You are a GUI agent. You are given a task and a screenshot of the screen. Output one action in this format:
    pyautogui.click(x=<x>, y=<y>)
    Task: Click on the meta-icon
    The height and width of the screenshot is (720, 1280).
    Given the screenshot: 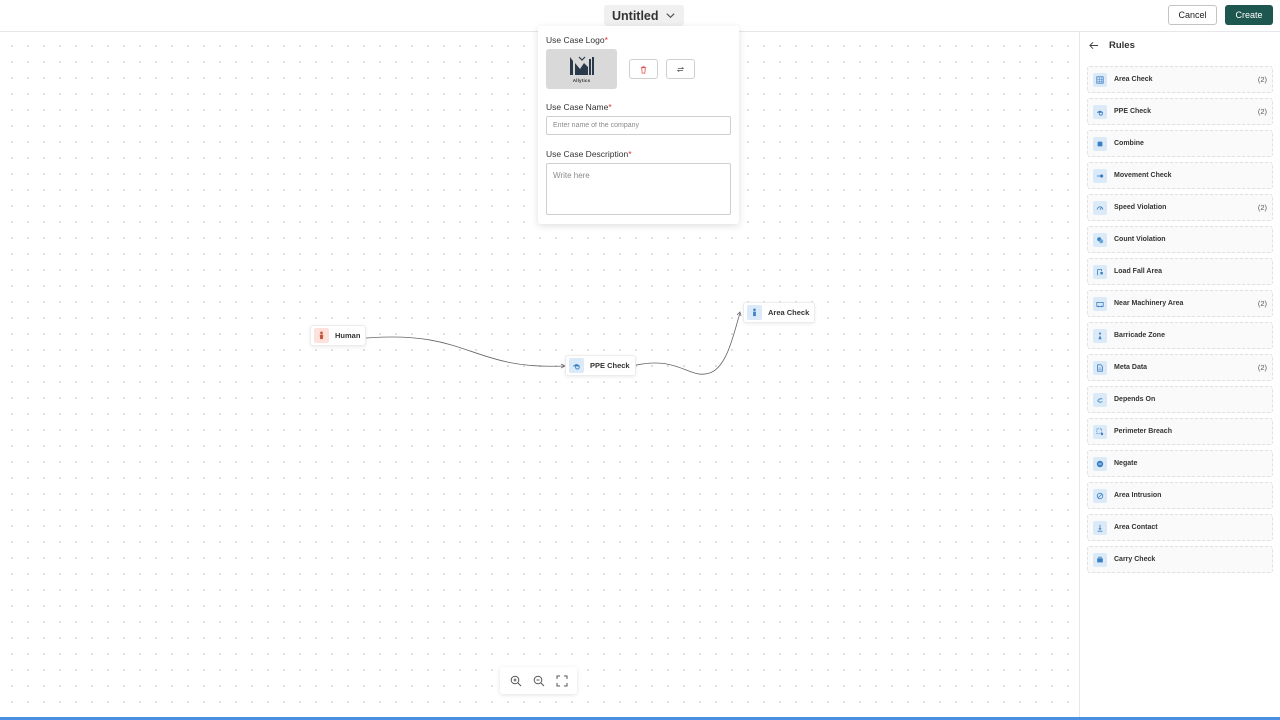 What is the action you would take?
    pyautogui.click(x=1100, y=367)
    